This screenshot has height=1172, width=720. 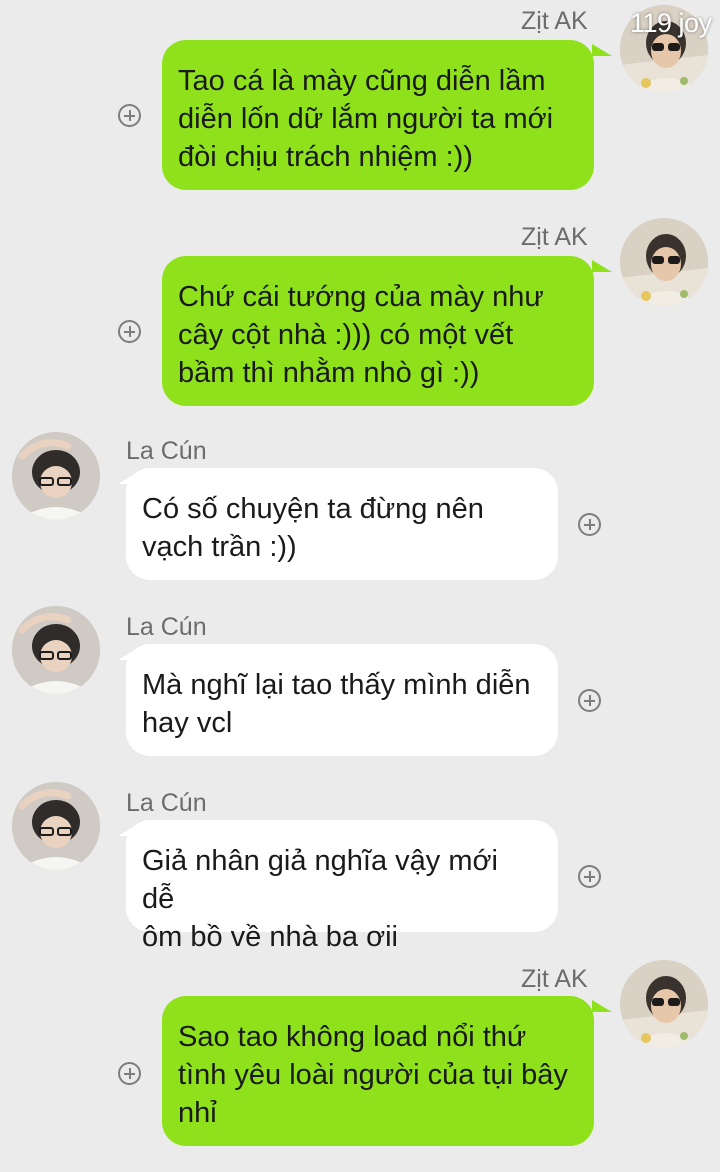 I want to click on message-line: Có số chuyện ta đừng nên, so click(x=313, y=509).